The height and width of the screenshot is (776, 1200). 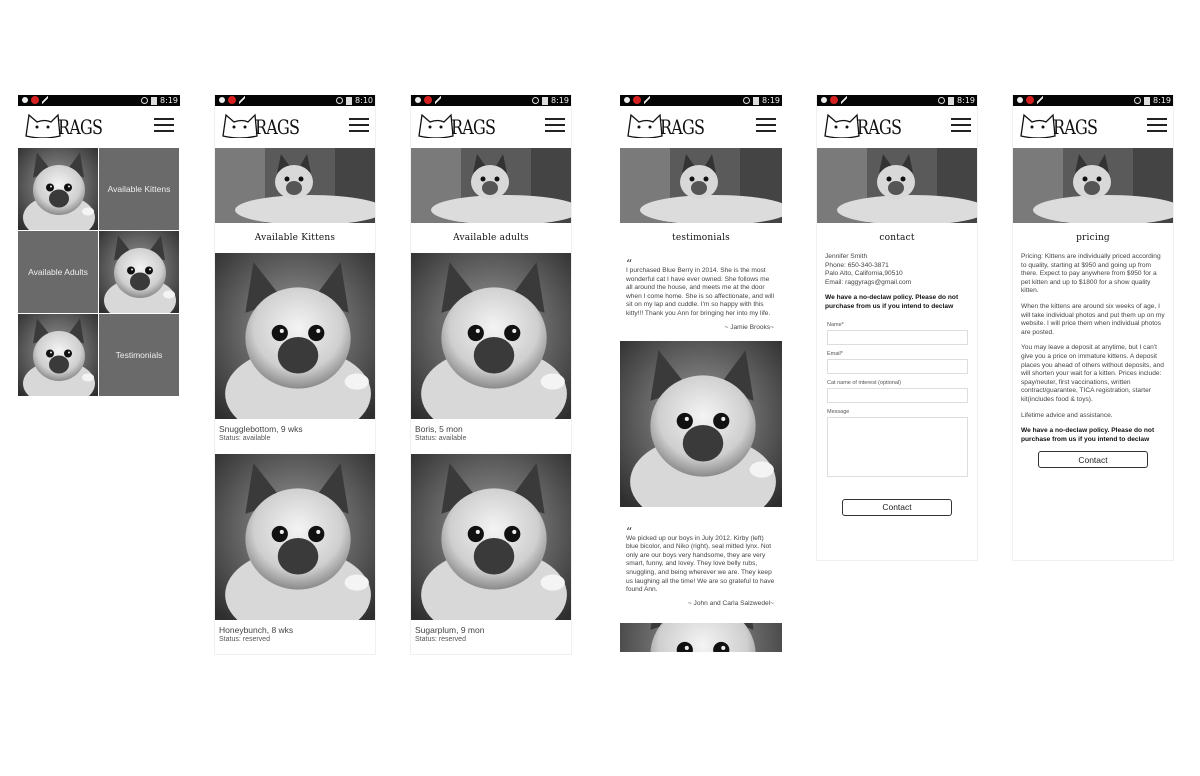 I want to click on page-title: pricing, so click(x=1093, y=238).